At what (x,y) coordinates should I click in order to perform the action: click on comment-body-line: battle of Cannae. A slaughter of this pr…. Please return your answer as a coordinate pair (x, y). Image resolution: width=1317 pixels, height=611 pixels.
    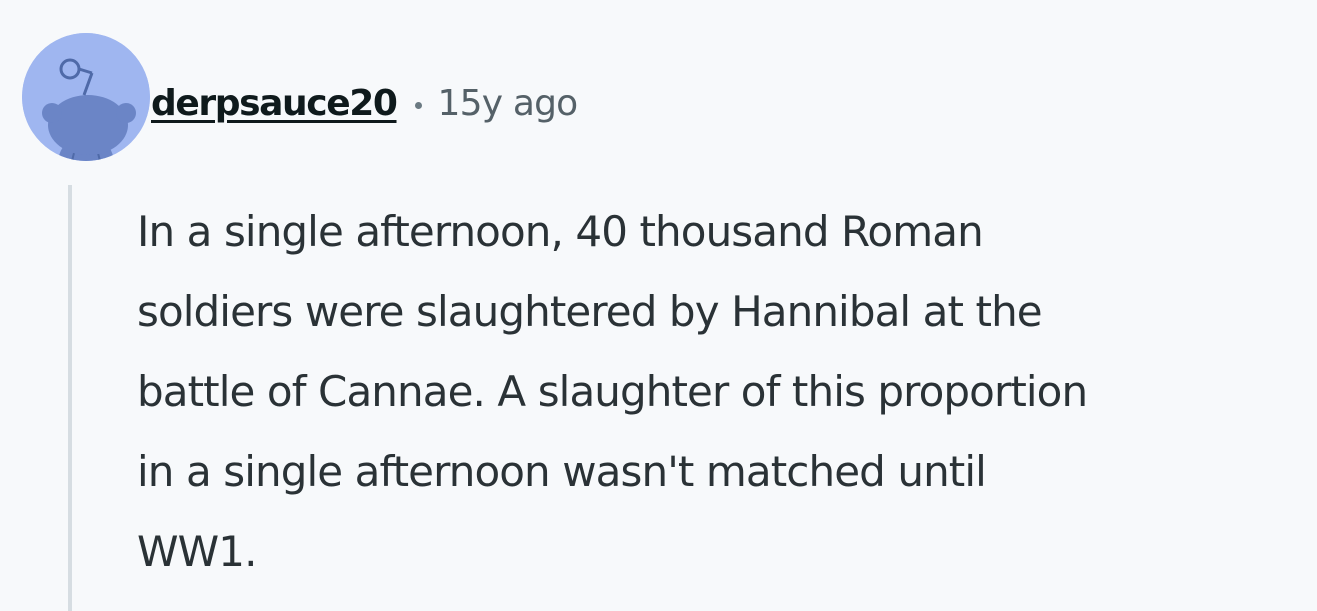
    Looking at the image, I should click on (612, 391).